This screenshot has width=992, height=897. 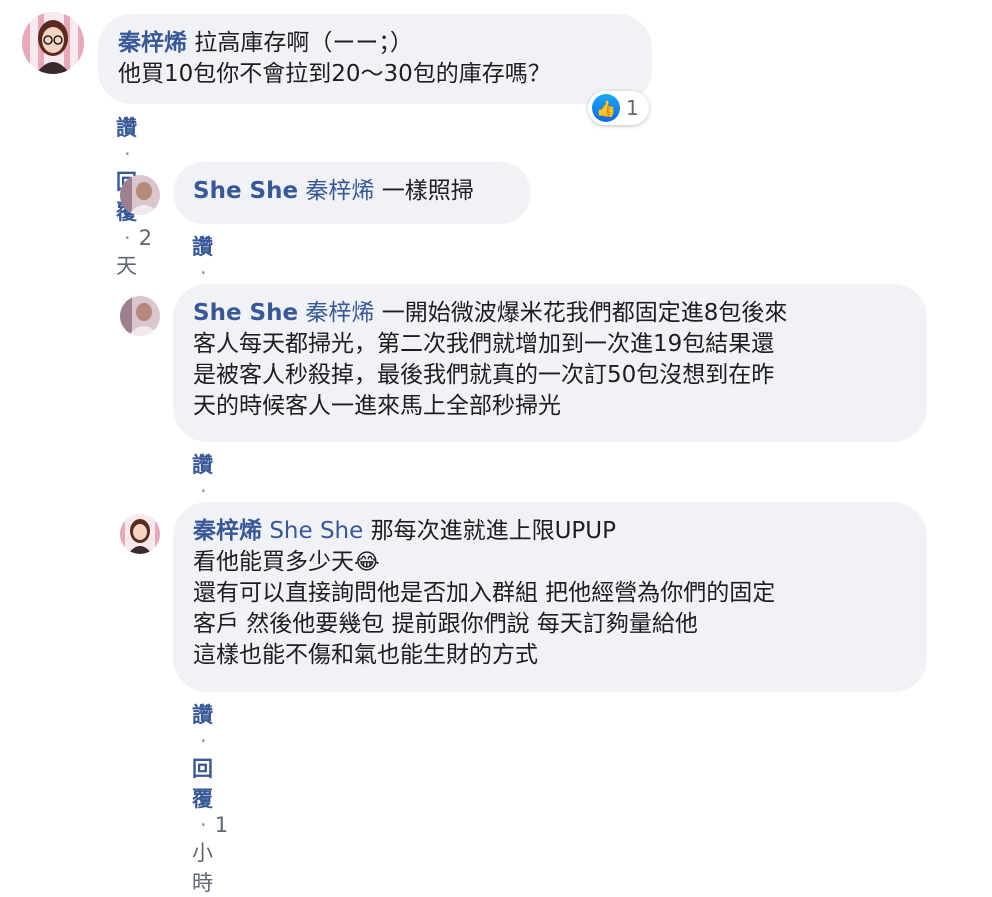 I want to click on comment-text: 天的時候客人一進來馬上全部秒掃光, so click(x=377, y=406).